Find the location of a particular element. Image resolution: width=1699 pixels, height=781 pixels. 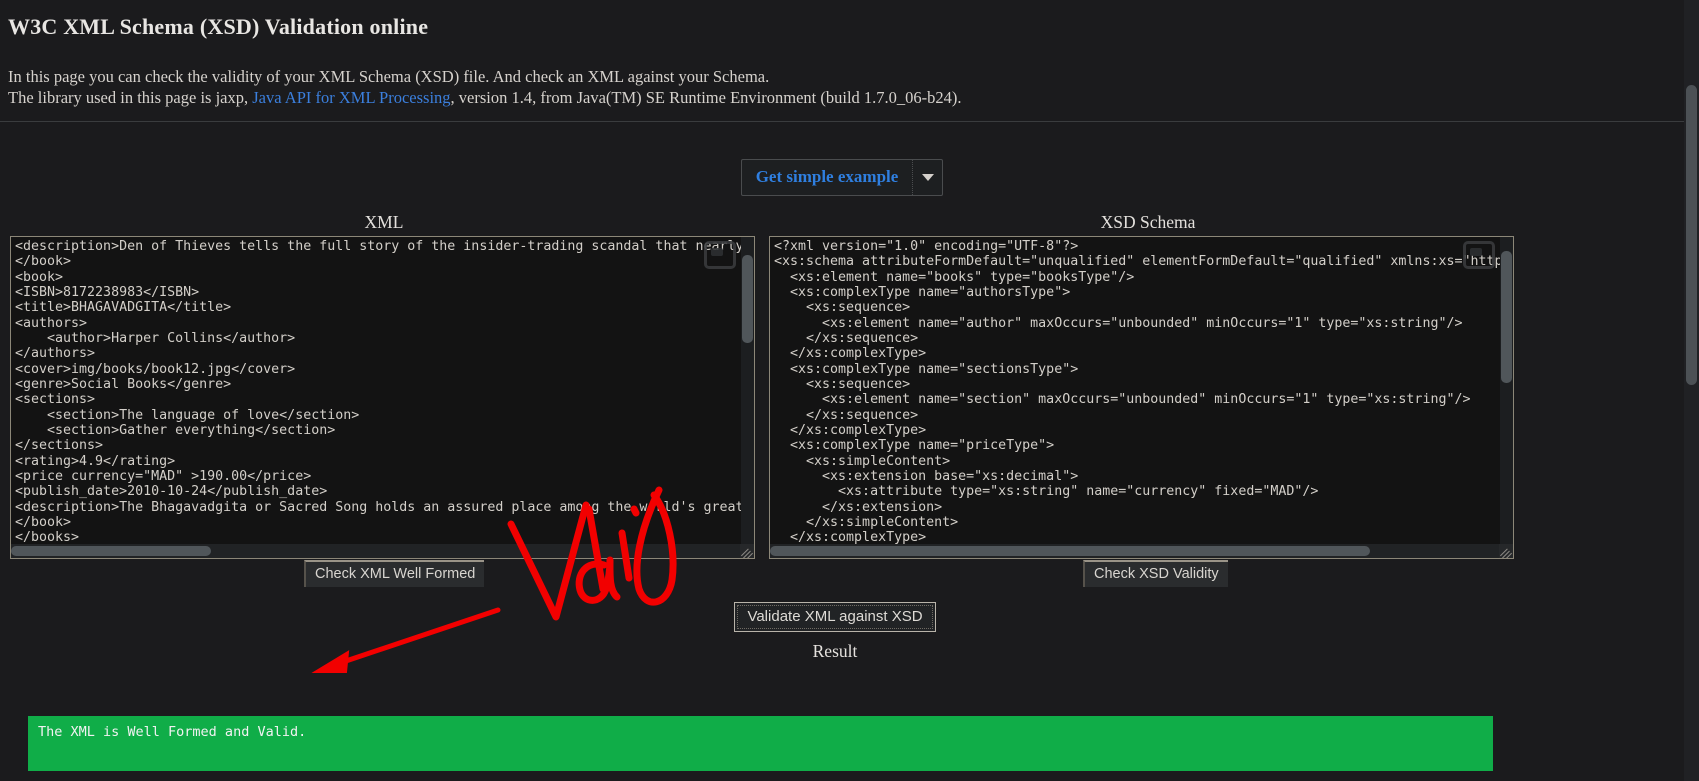

validate-button-row: Validate XML against XSD is located at coordinates (835, 617).